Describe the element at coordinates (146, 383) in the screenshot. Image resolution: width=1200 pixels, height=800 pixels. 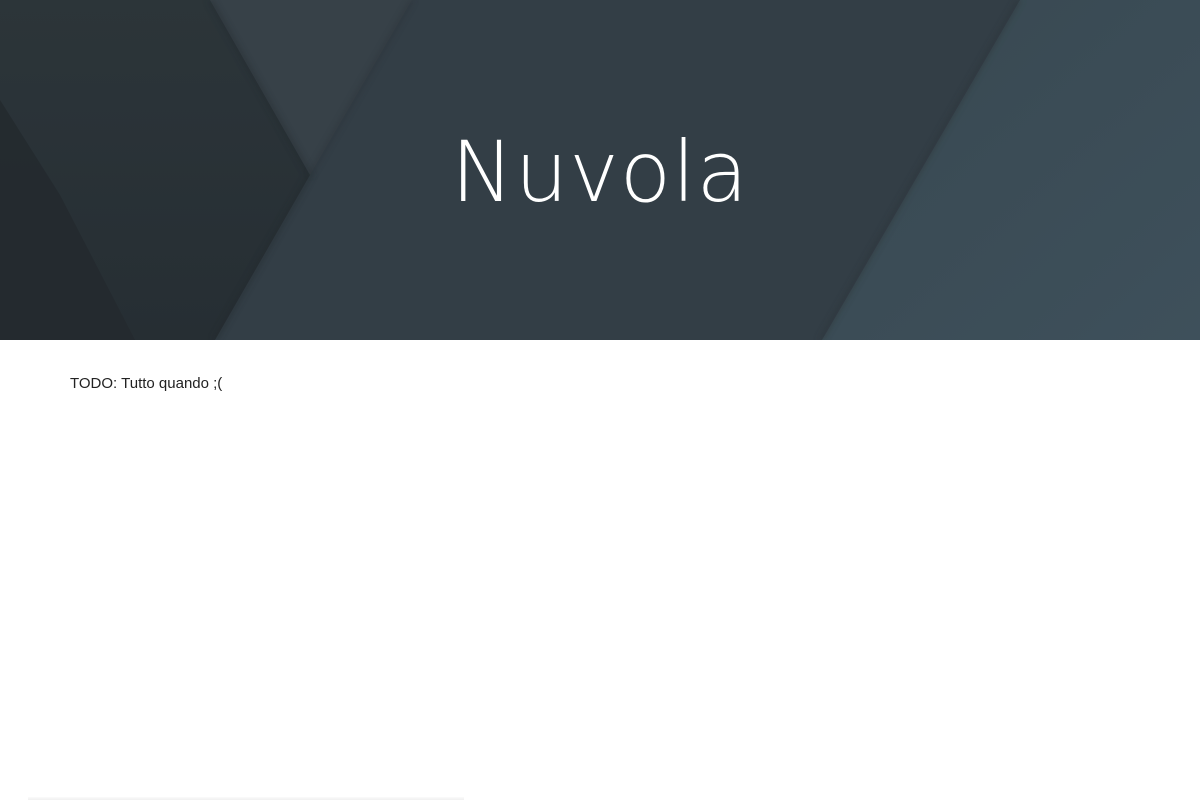
I see `todo-text: TODO: Tutto quando ;(` at that location.